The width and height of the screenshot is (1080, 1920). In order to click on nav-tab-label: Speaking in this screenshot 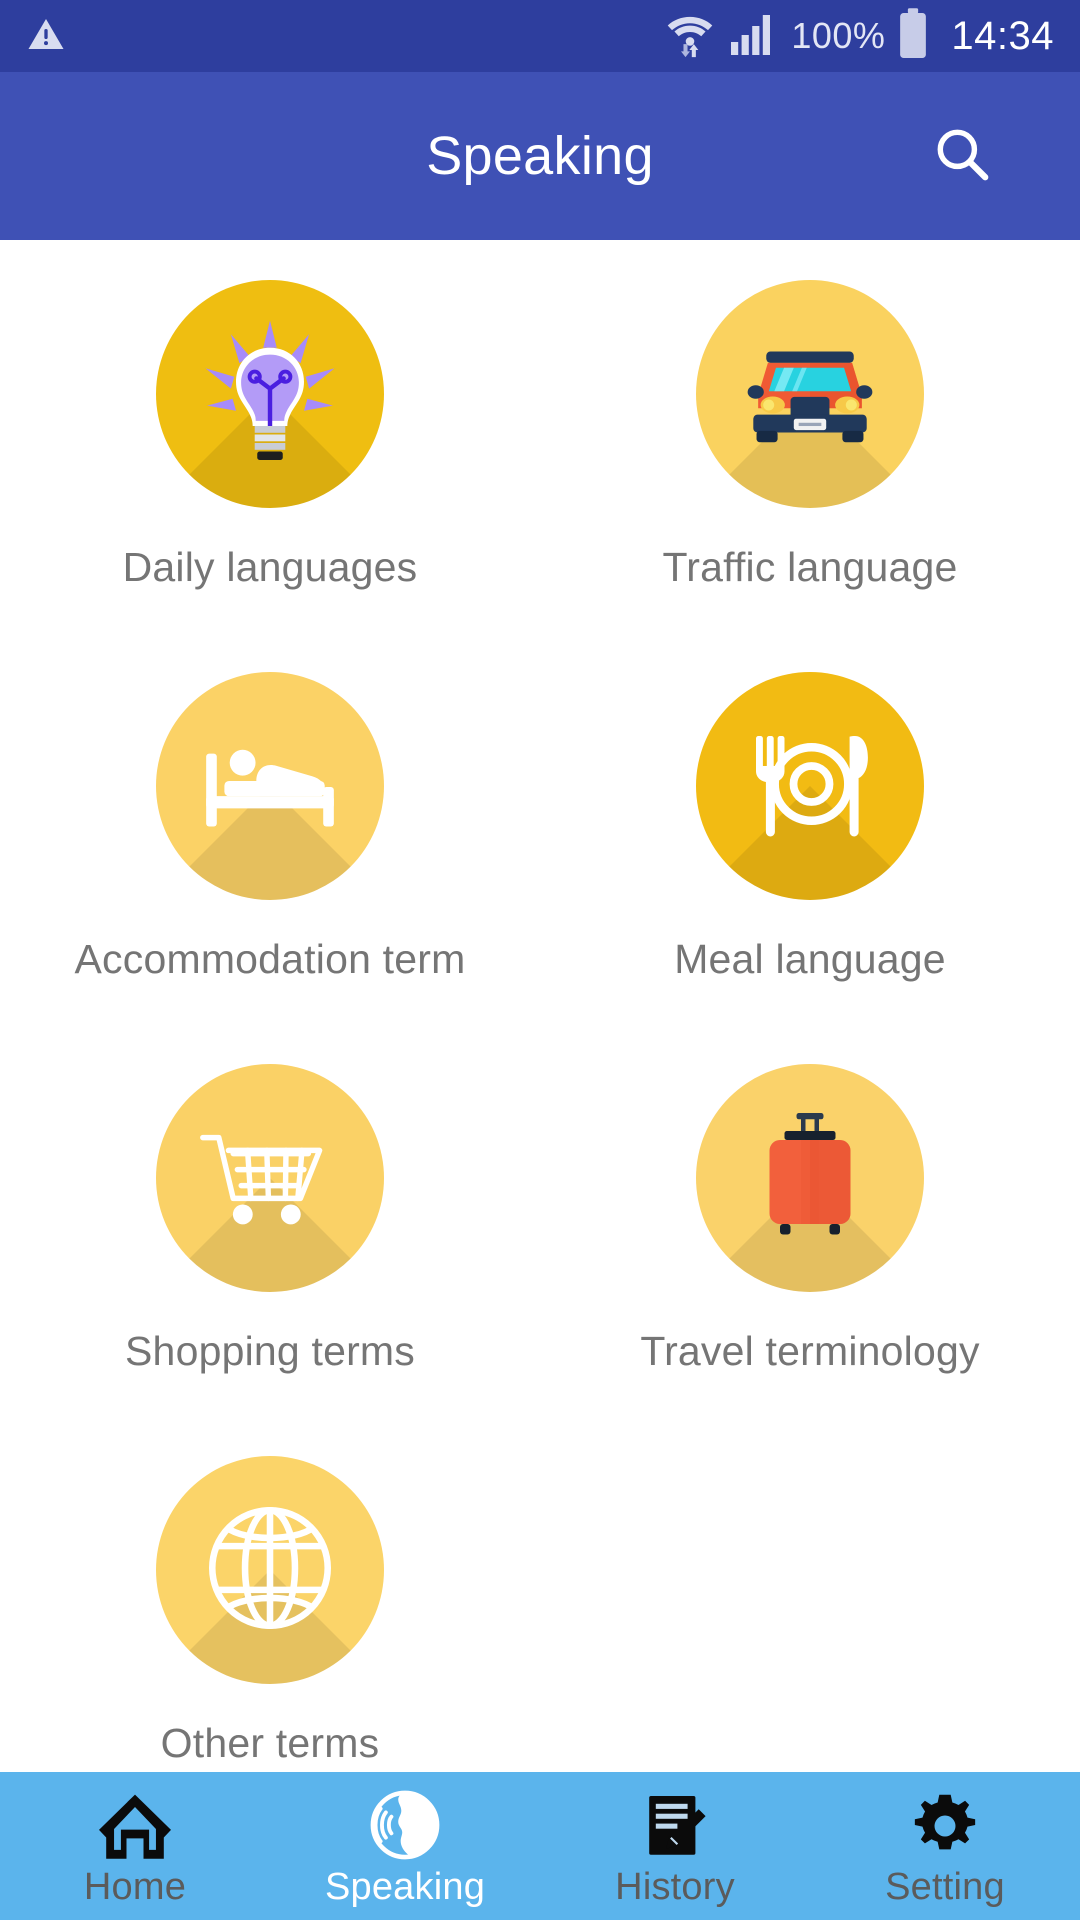, I will do `click(405, 1886)`.